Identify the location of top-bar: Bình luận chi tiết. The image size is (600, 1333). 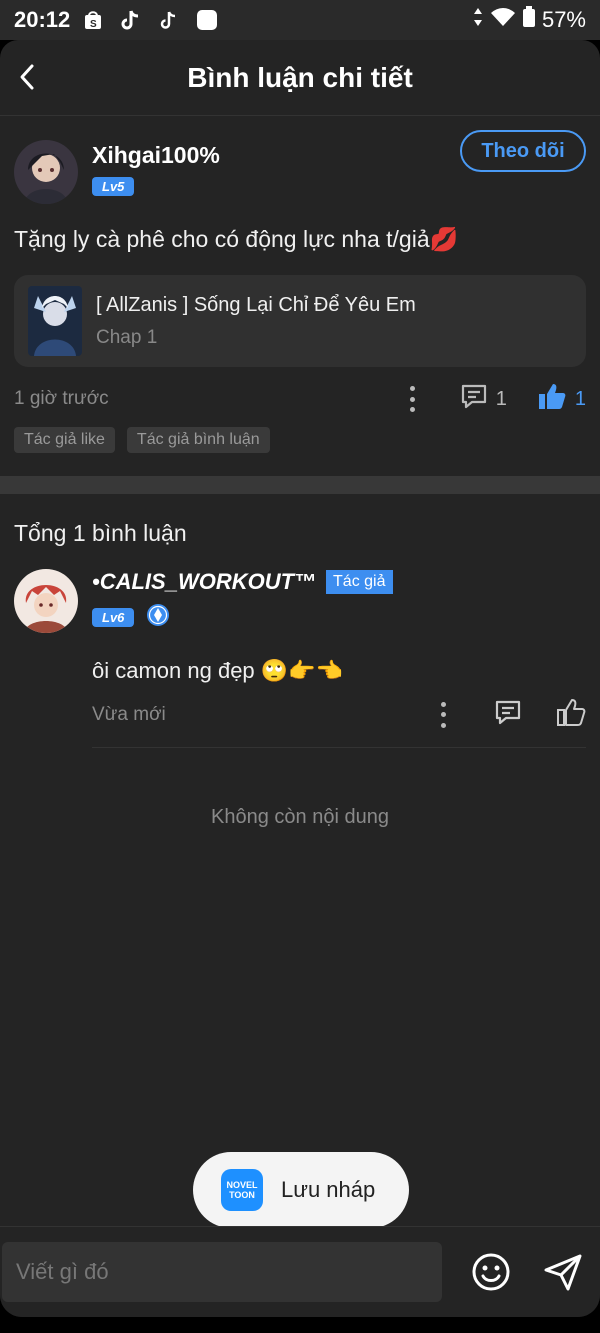
(300, 78).